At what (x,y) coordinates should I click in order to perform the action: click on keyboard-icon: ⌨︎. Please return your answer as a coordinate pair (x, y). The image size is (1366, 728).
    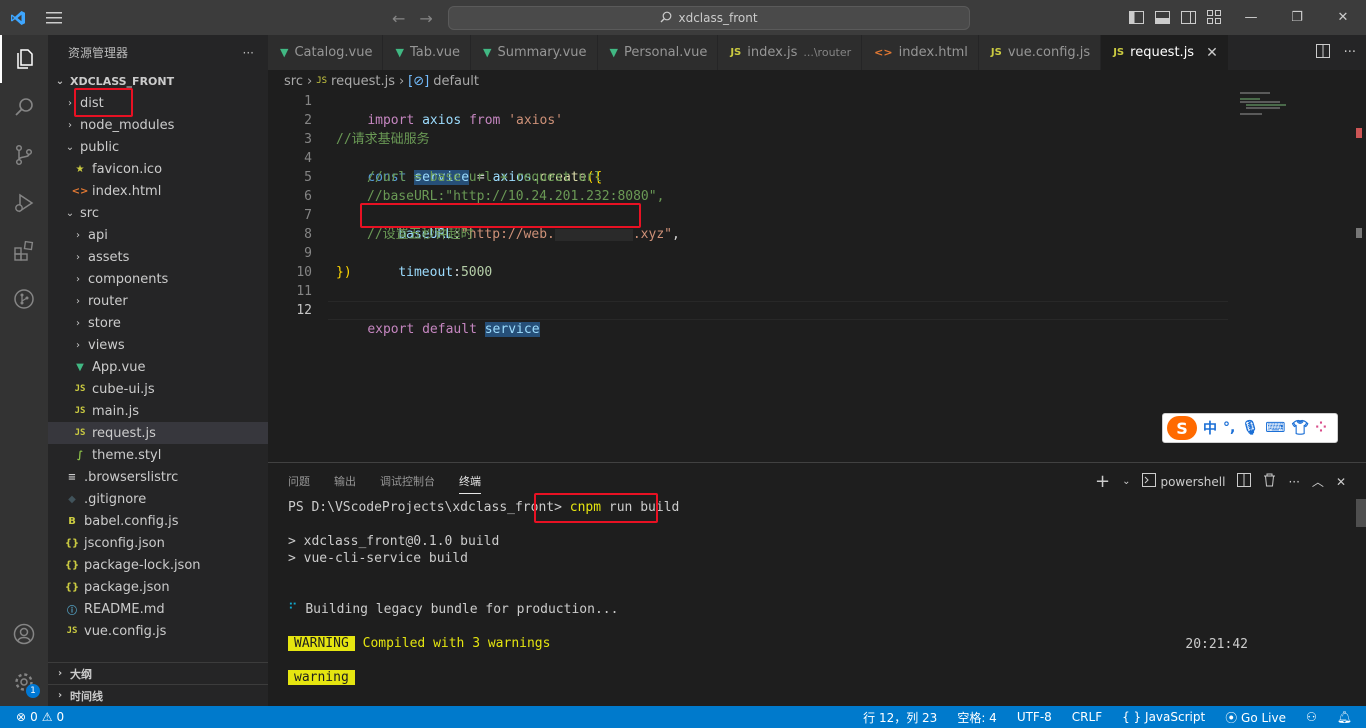
    Looking at the image, I should click on (1275, 428).